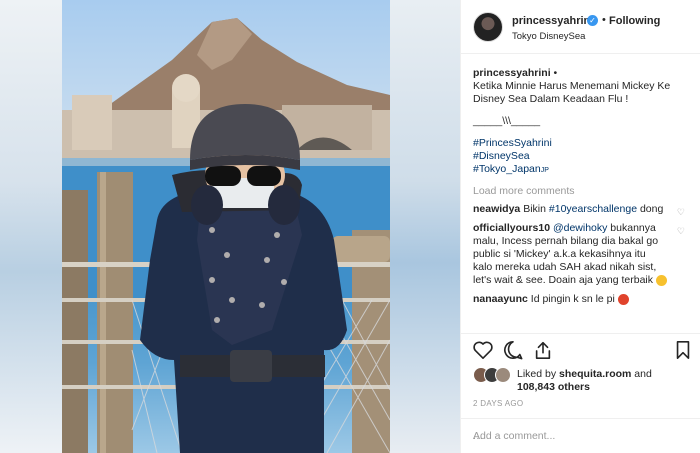 Image resolution: width=700 pixels, height=453 pixels. Describe the element at coordinates (425, 226) in the screenshot. I see `blurred-edge-right` at that location.